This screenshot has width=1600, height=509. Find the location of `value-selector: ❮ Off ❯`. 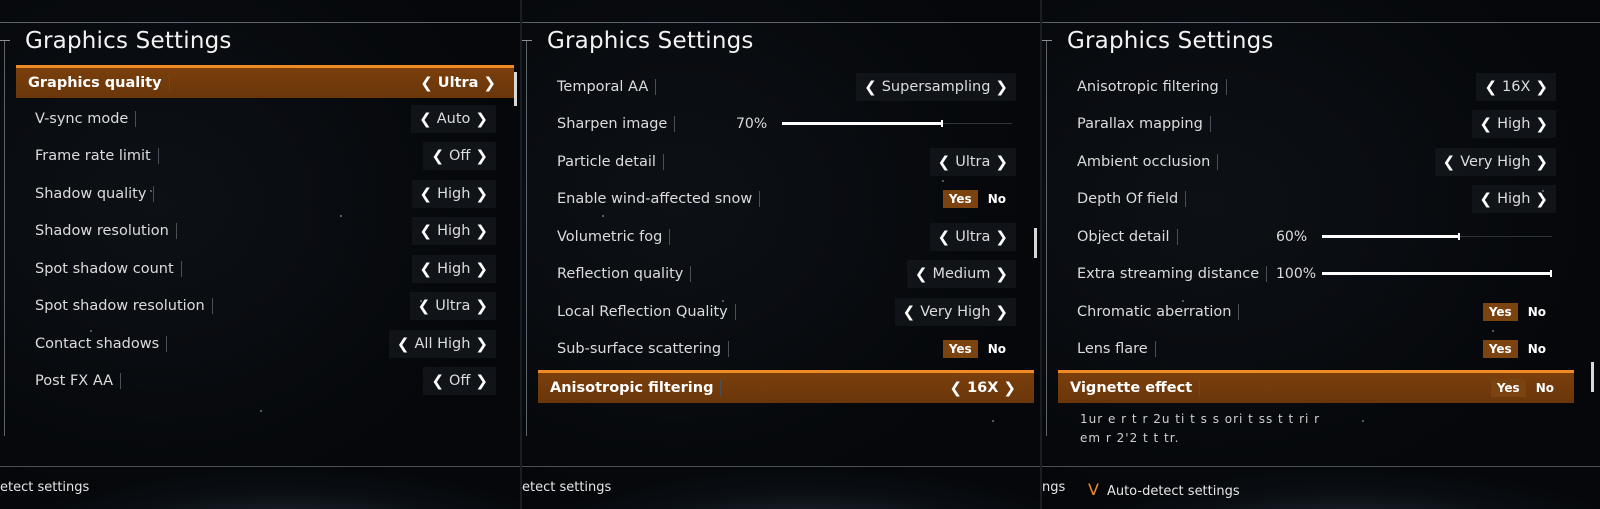

value-selector: ❮ Off ❯ is located at coordinates (459, 156).